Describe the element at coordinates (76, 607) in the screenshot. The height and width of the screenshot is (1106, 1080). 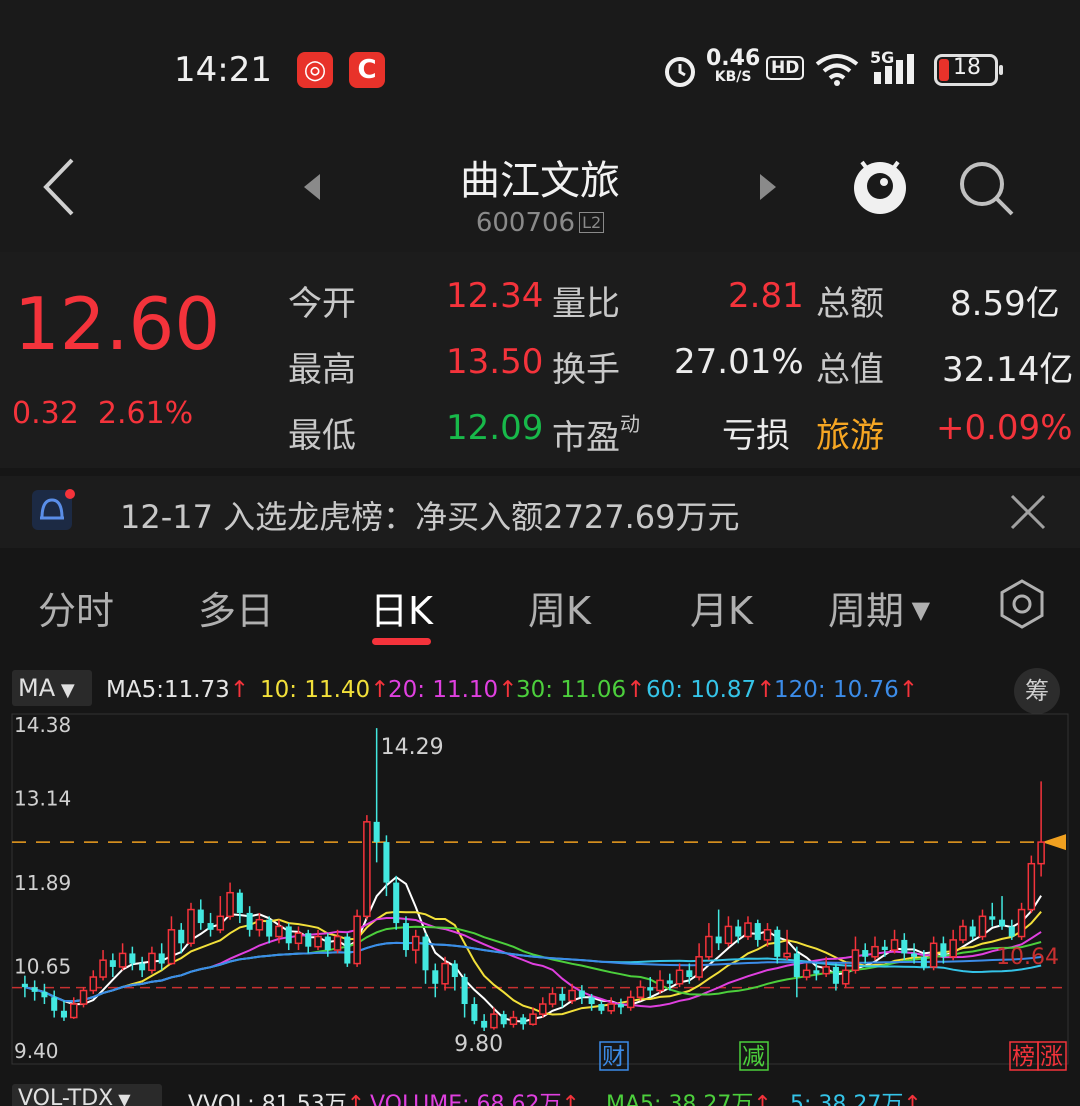
I see `tab-intraday: 分时` at that location.